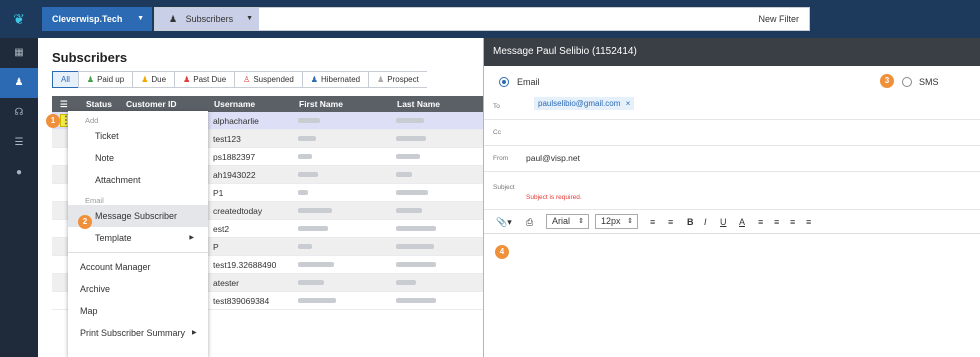  What do you see at coordinates (497, 132) in the screenshot?
I see `cc-label: Cc` at bounding box center [497, 132].